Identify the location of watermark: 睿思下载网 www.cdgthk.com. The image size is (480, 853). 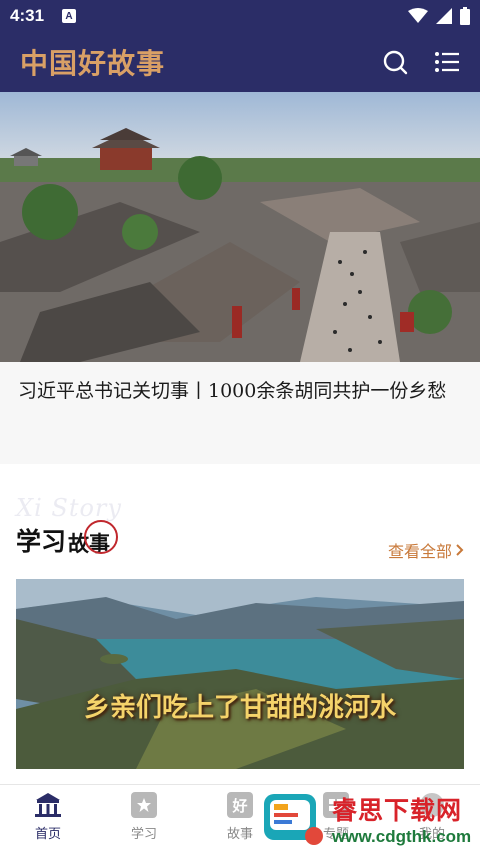
(371, 819).